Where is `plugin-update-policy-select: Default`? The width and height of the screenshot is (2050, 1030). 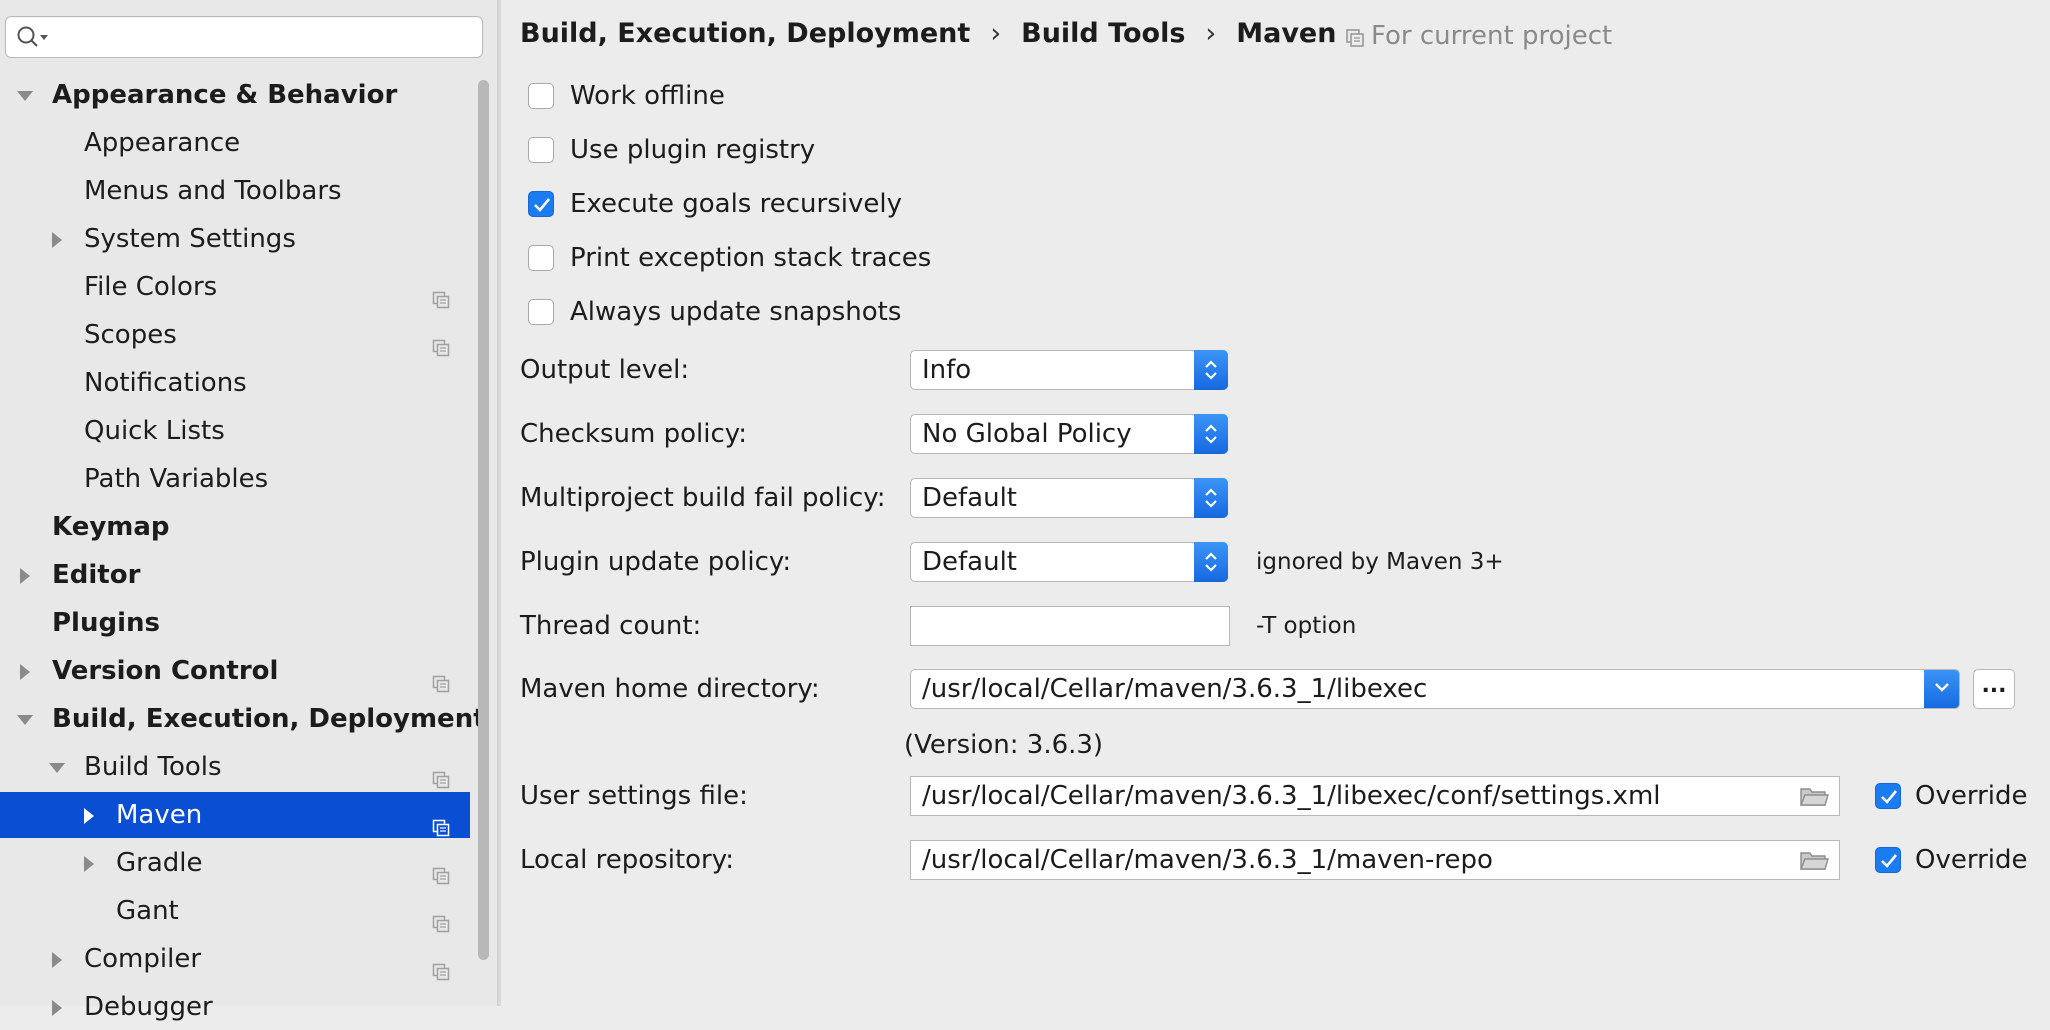
plugin-update-policy-select: Default is located at coordinates (1069, 562).